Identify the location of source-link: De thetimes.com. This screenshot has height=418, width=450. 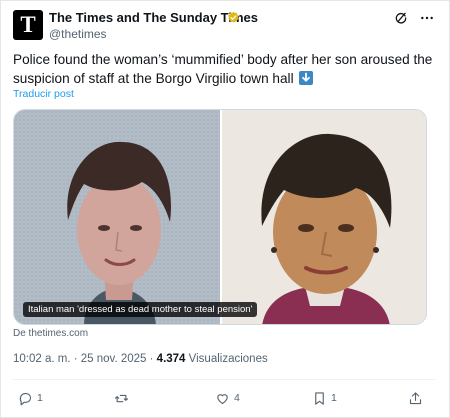
(50, 333).